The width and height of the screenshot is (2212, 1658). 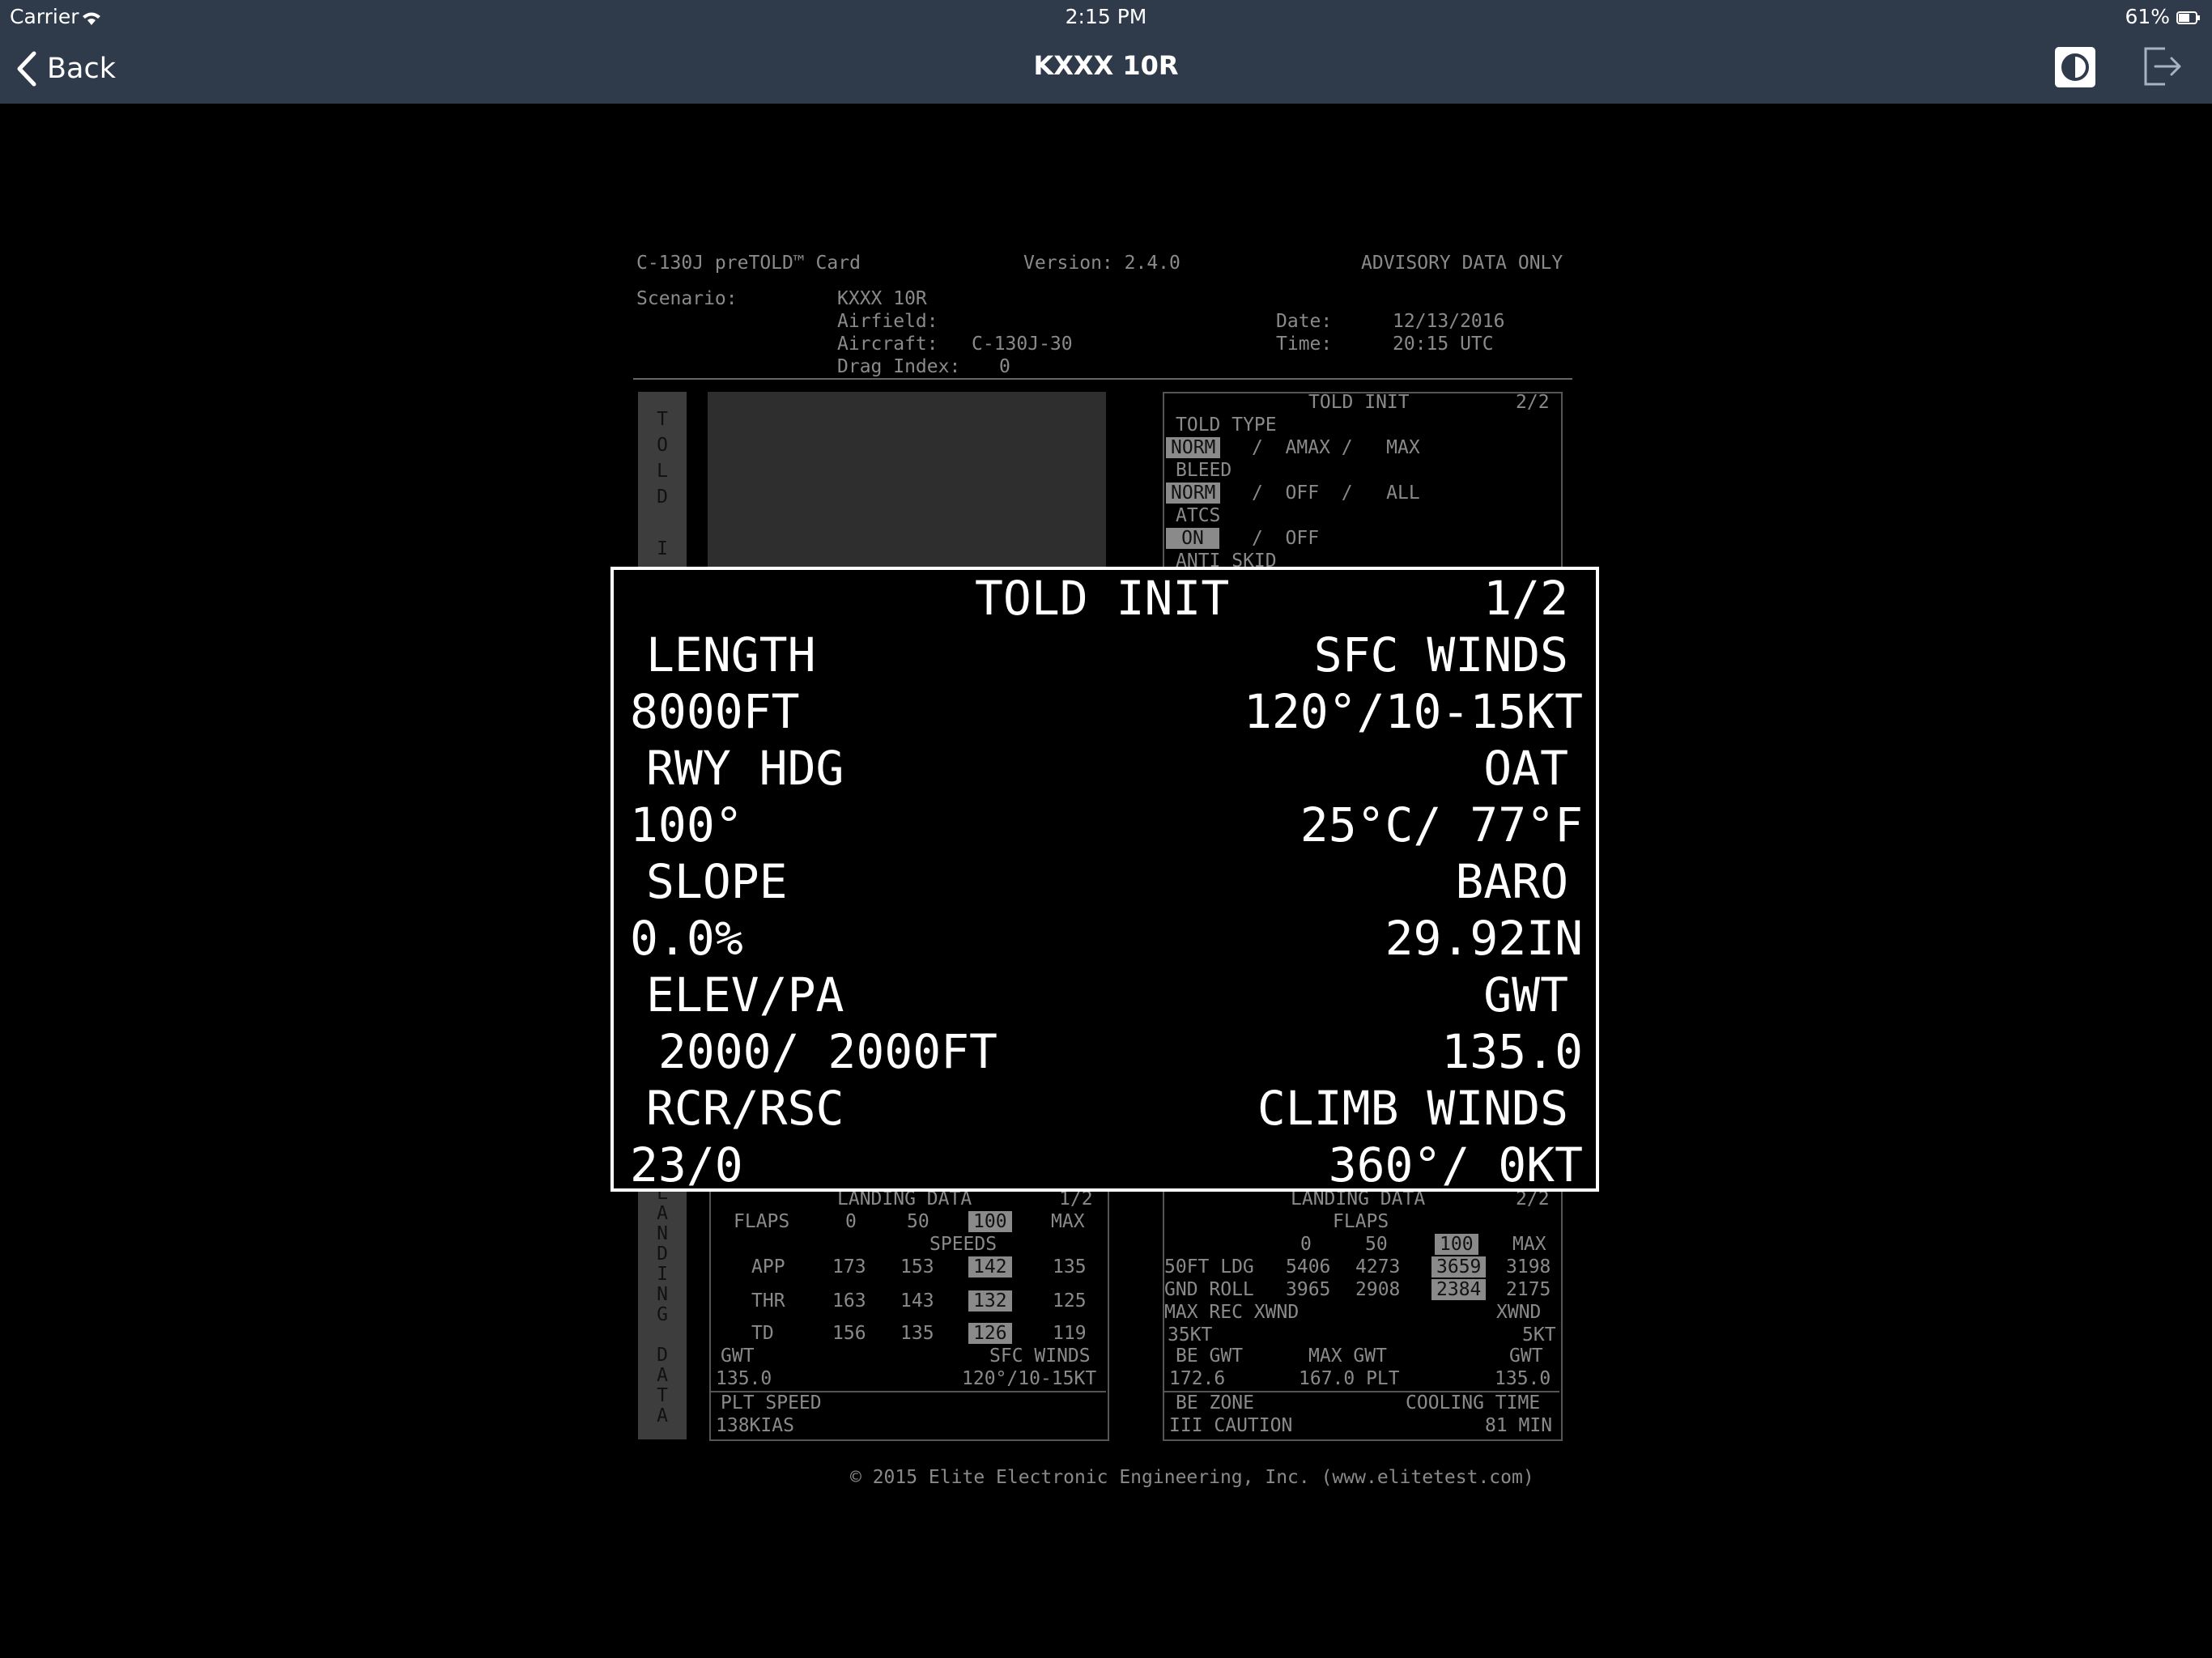 What do you see at coordinates (1533, 402) in the screenshot?
I see `init2-page: 2/2` at bounding box center [1533, 402].